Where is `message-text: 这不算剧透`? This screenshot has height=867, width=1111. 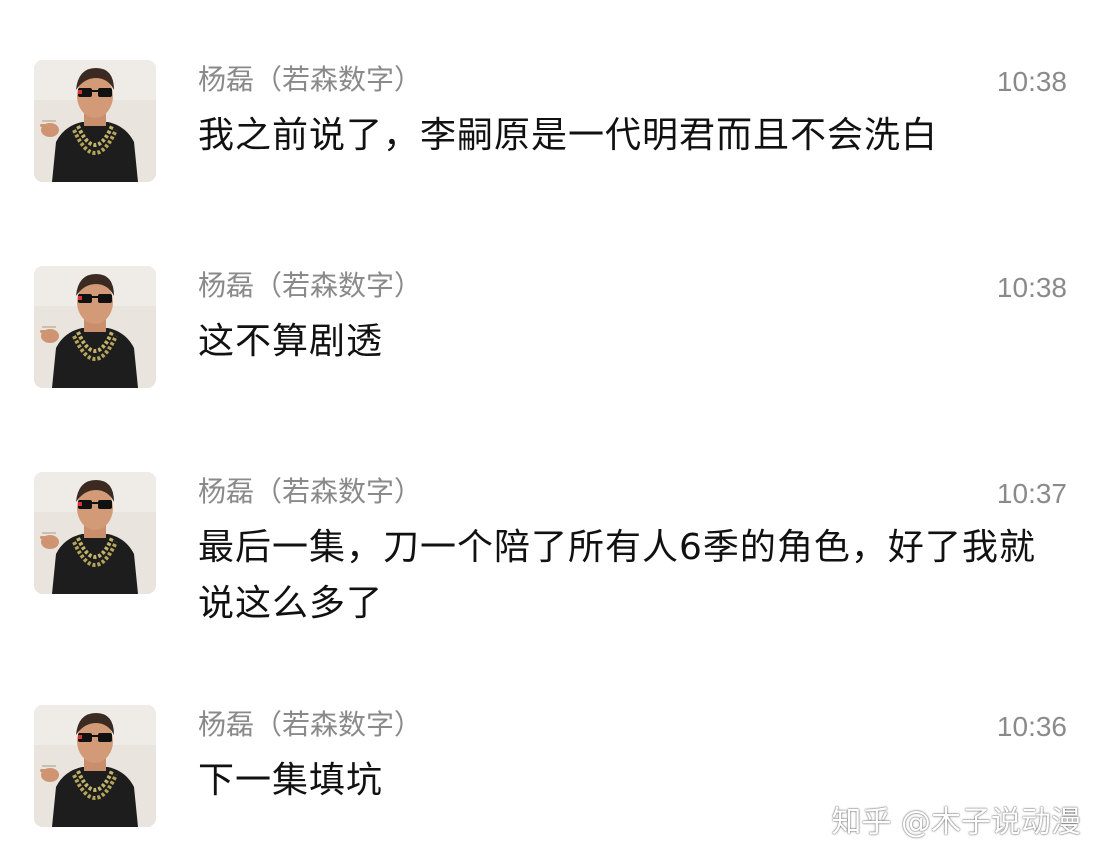
message-text: 这不算剧透 is located at coordinates (291, 341).